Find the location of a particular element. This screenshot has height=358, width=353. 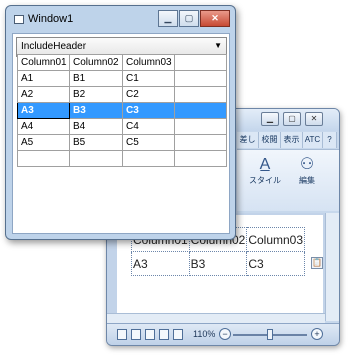

outline-icon is located at coordinates (164, 334).